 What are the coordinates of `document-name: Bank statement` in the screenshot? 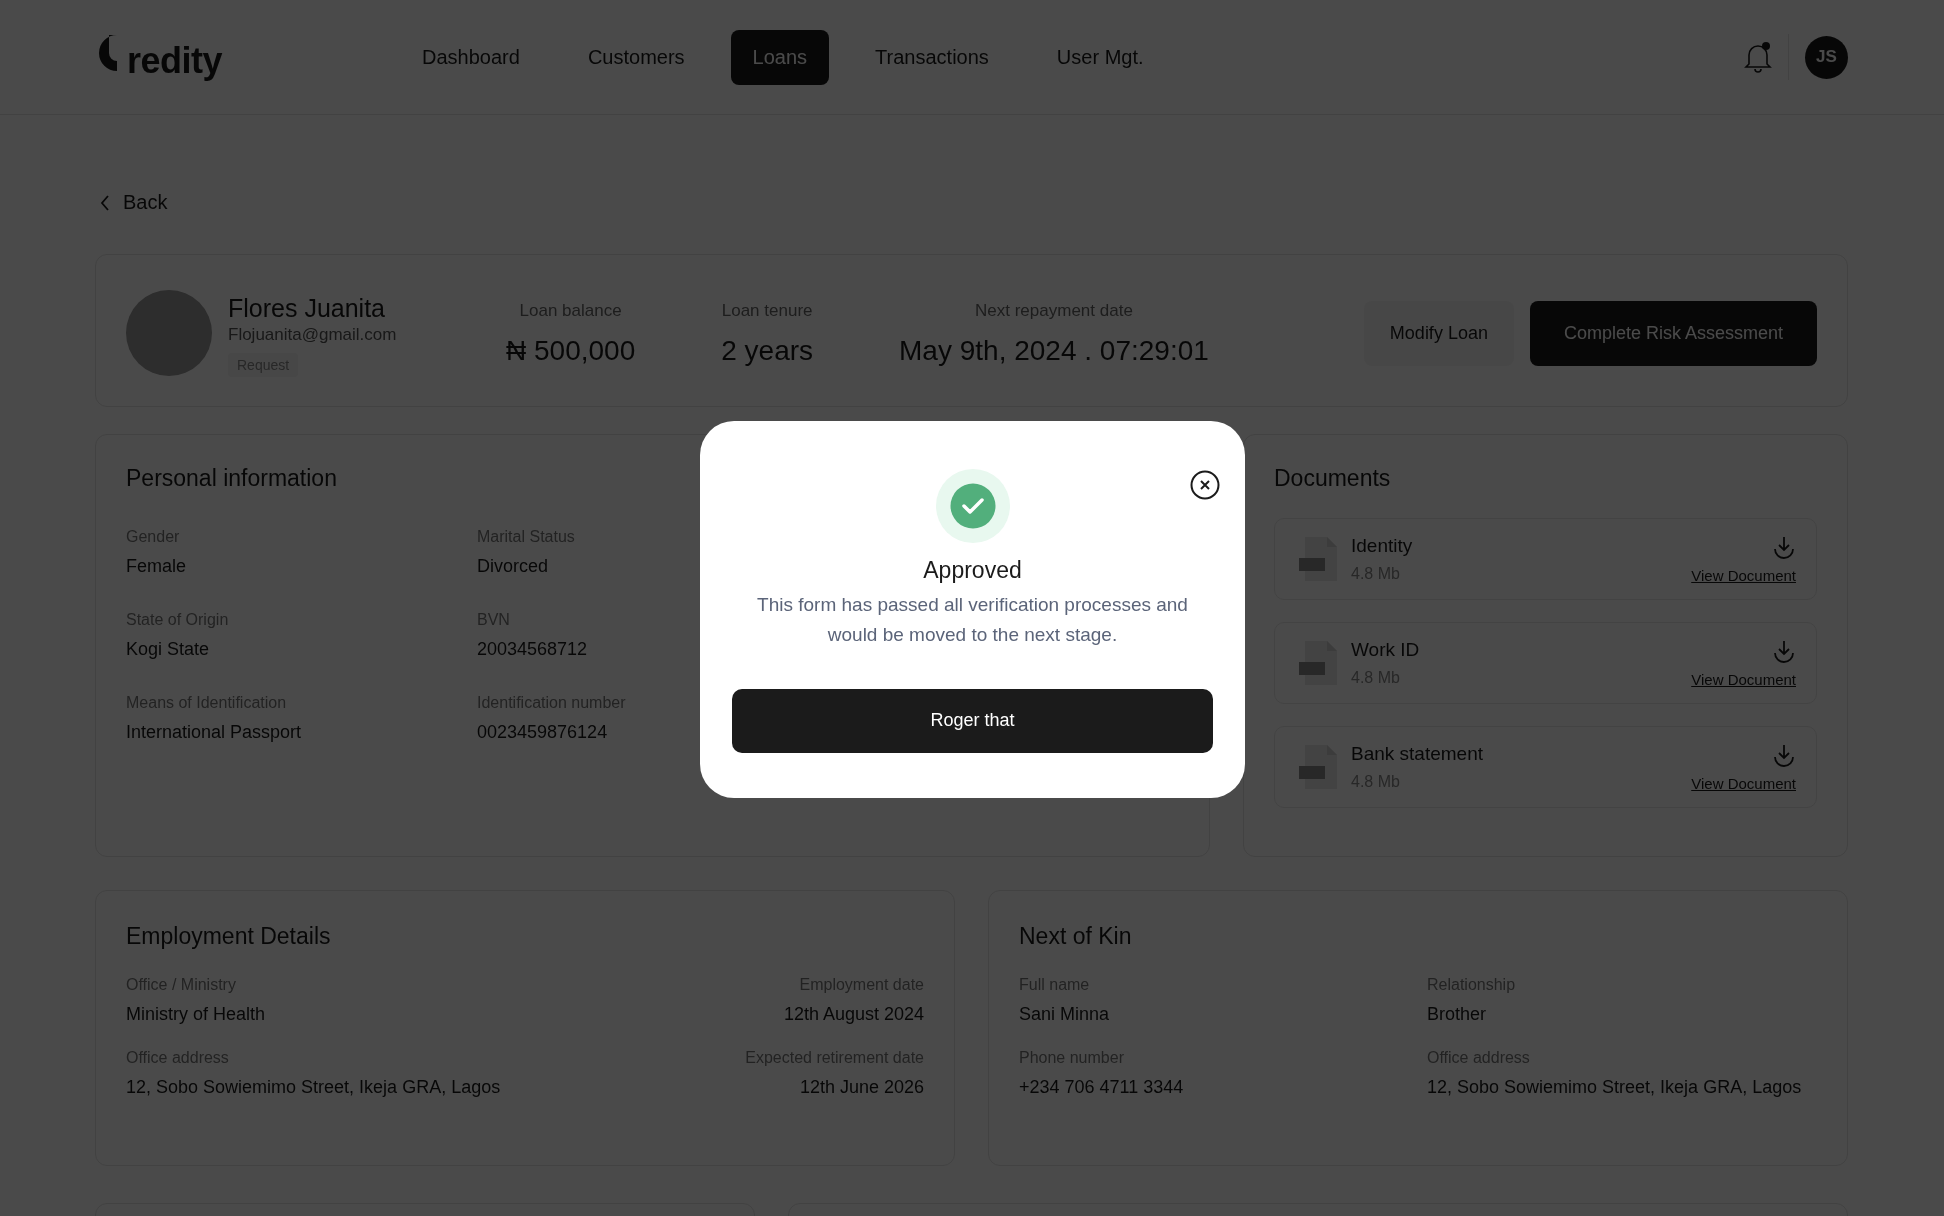 It's located at (1417, 754).